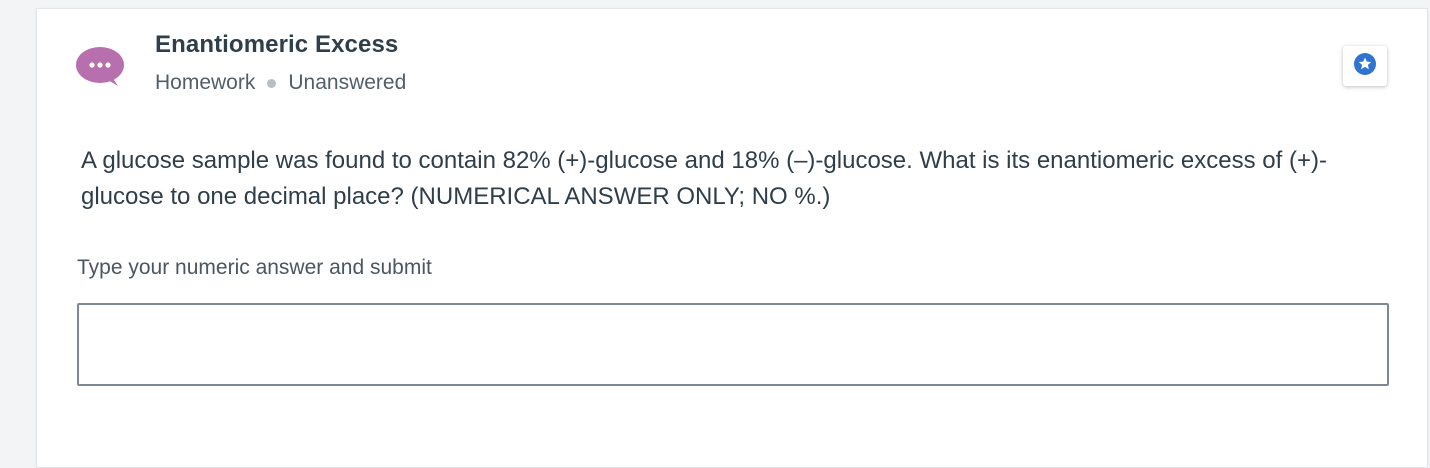  I want to click on star-badge-icon, so click(1365, 66).